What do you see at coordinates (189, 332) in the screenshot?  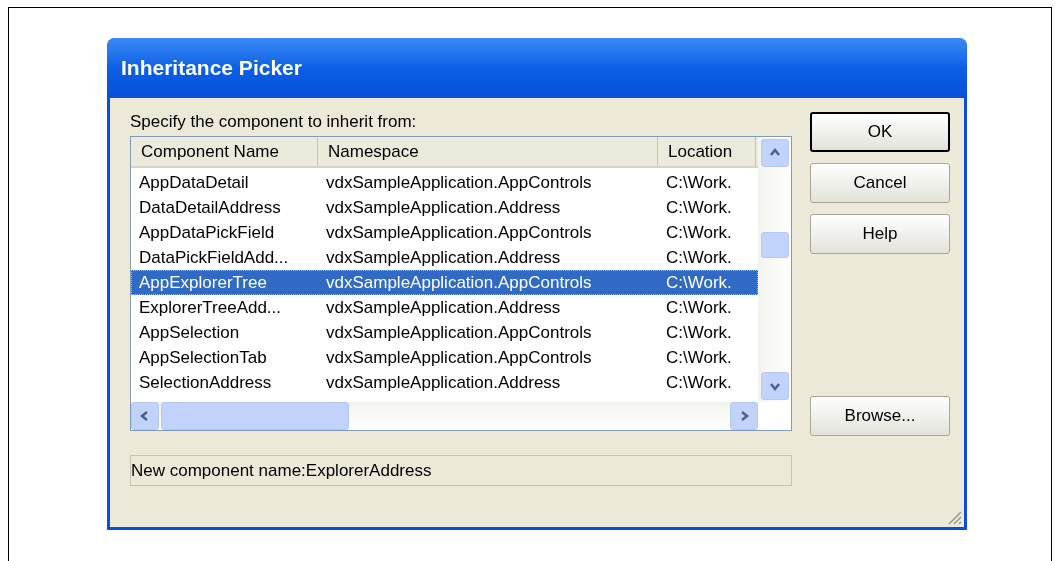 I see `table-cell-text: AppSelection` at bounding box center [189, 332].